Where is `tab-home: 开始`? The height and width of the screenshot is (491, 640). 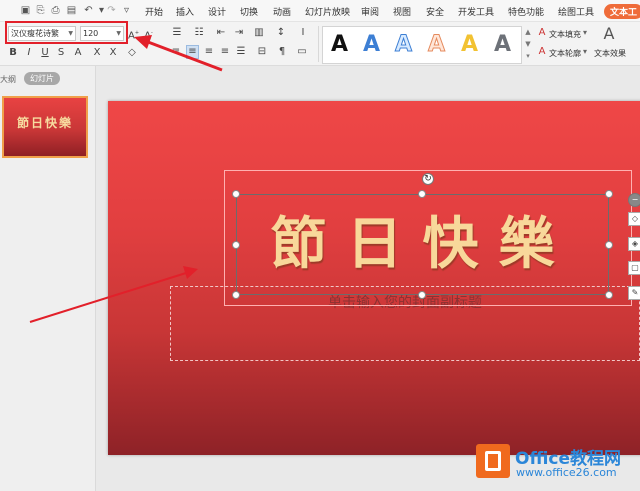
tab-home: 开始 is located at coordinates (154, 11).